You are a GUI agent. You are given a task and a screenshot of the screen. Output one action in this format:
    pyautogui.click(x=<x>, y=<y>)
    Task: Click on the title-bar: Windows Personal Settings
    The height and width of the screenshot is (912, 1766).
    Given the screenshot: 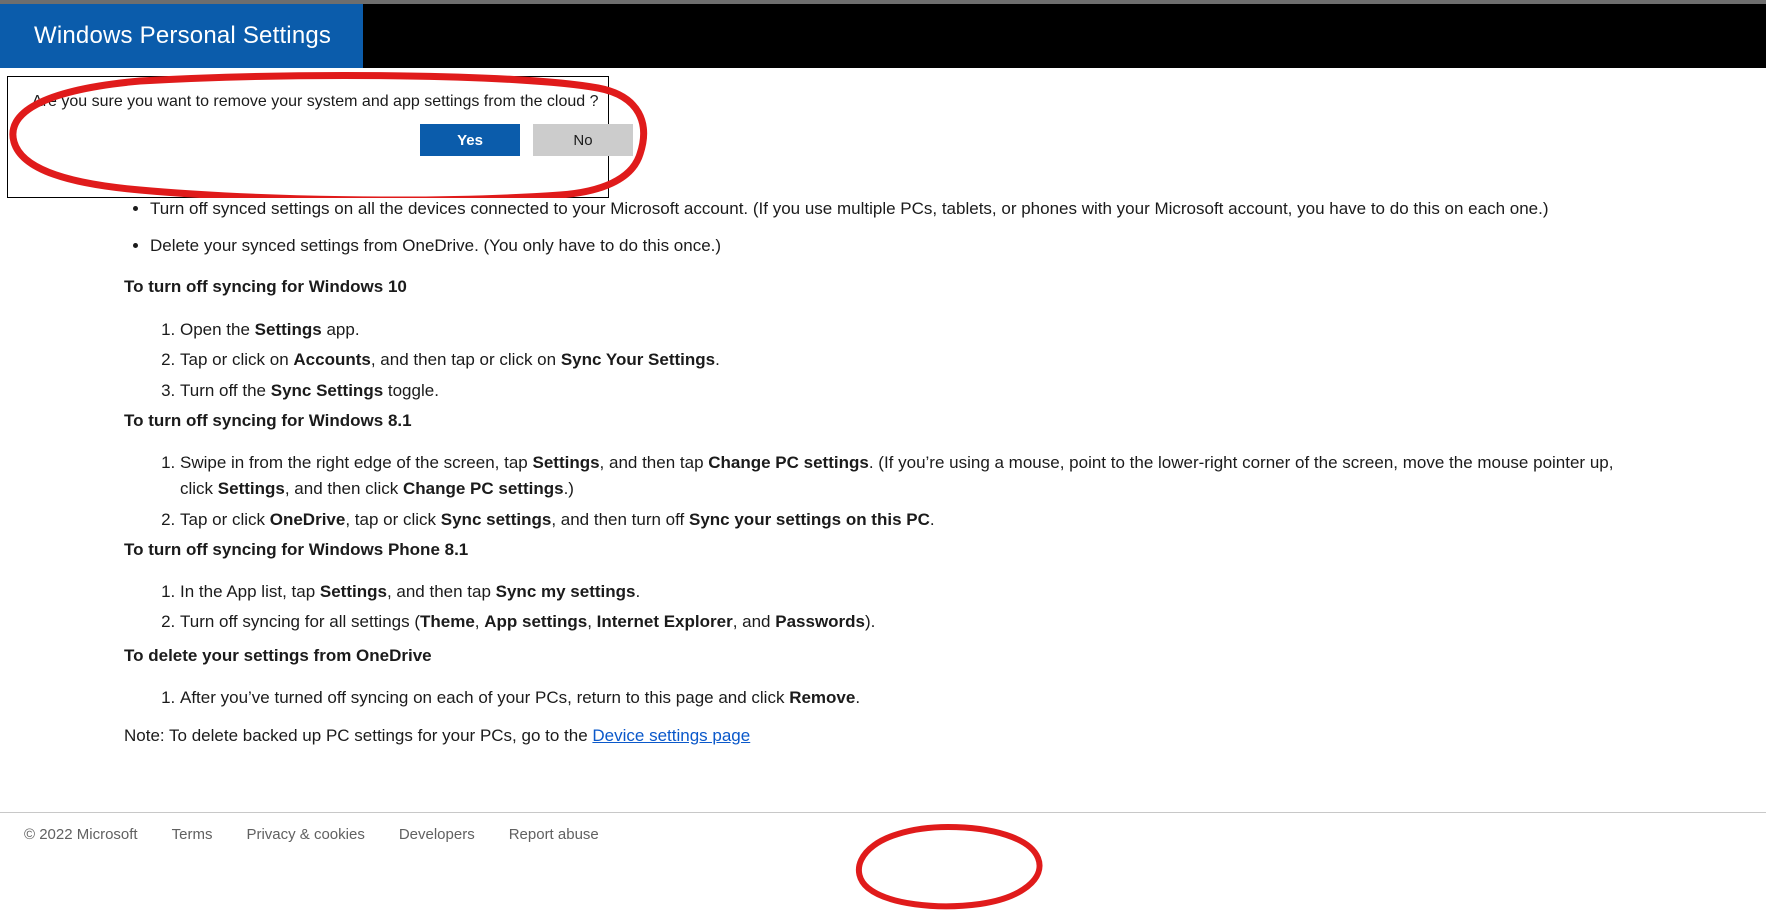 What is the action you would take?
    pyautogui.click(x=181, y=36)
    